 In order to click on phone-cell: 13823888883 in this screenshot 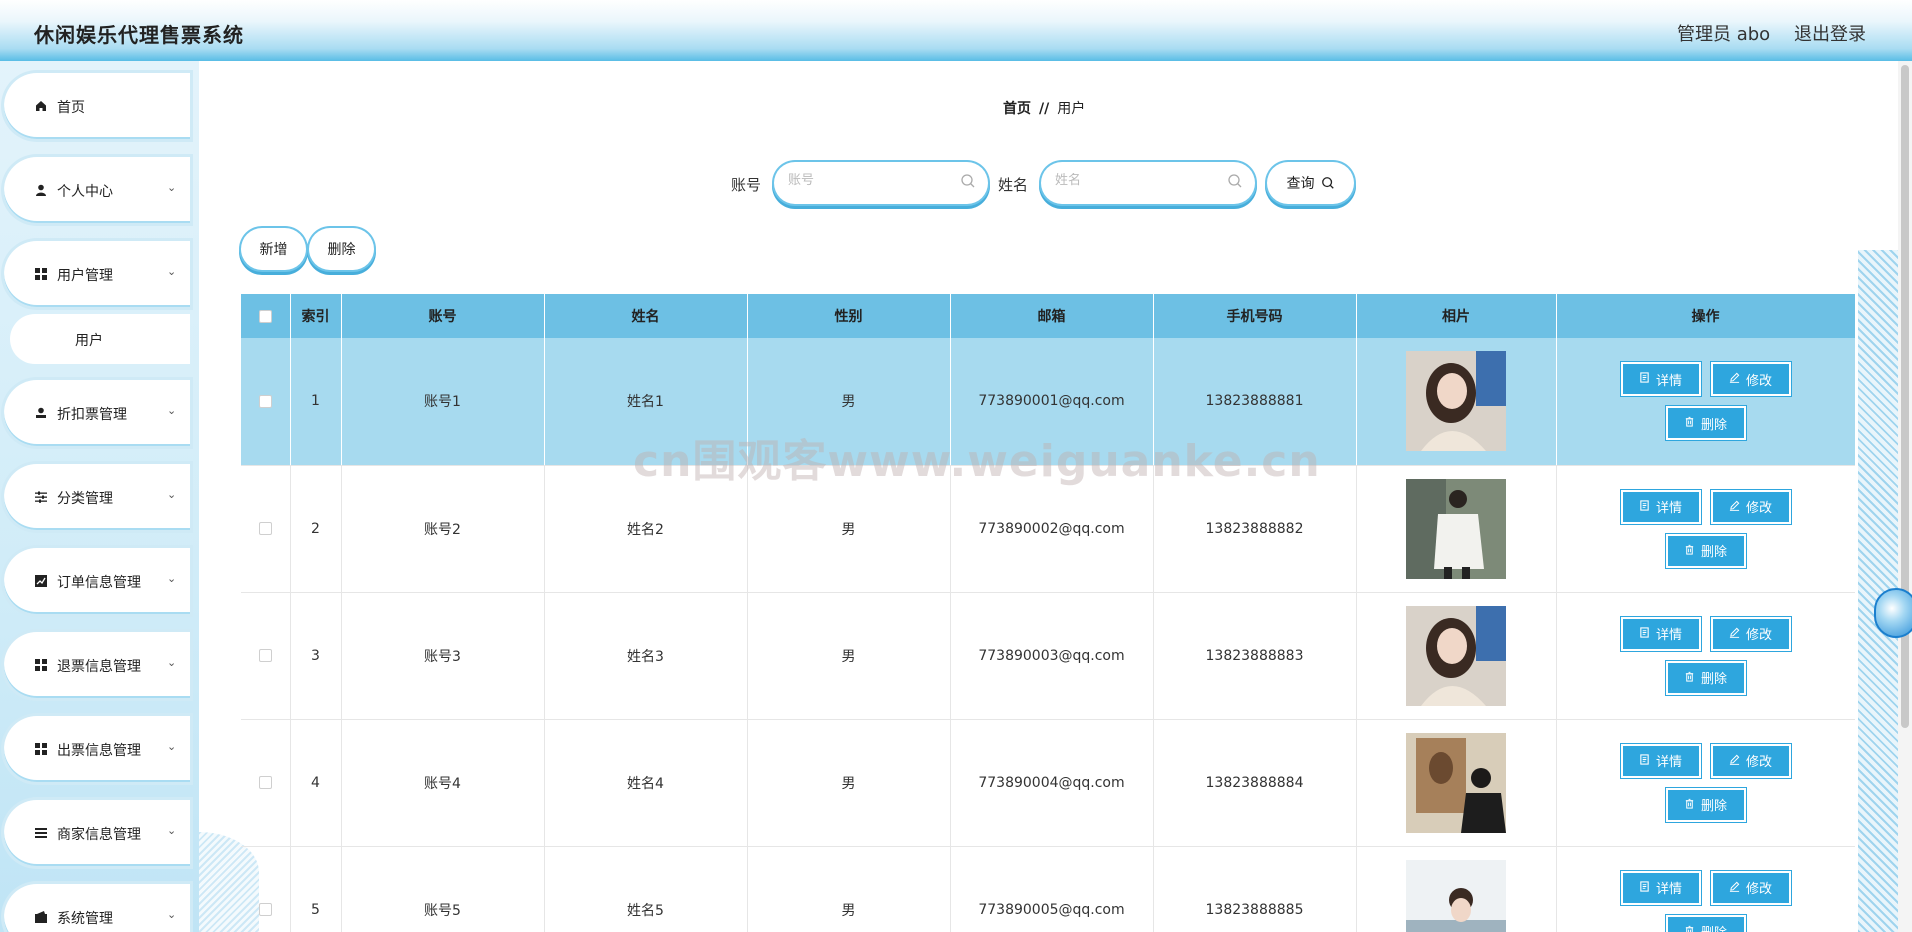, I will do `click(1255, 656)`.